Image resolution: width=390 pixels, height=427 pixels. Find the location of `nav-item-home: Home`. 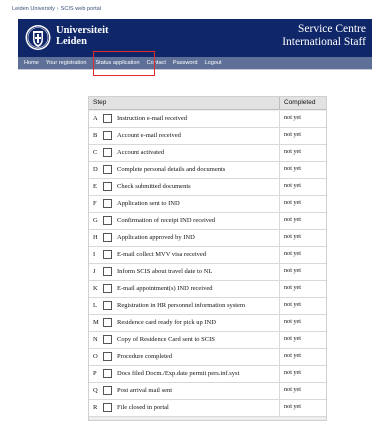

nav-item-home: Home is located at coordinates (31, 63).